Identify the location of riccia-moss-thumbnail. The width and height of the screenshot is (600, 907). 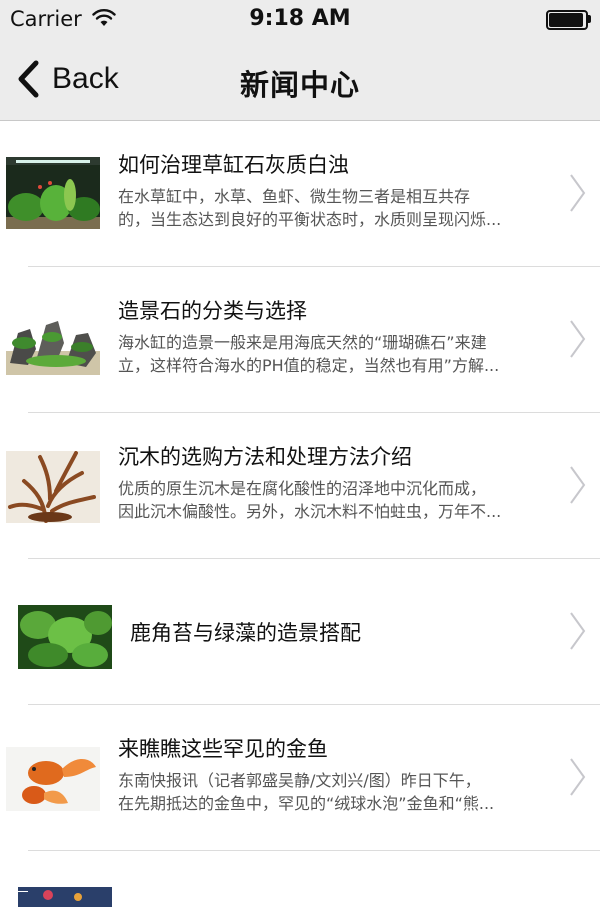
(65, 637).